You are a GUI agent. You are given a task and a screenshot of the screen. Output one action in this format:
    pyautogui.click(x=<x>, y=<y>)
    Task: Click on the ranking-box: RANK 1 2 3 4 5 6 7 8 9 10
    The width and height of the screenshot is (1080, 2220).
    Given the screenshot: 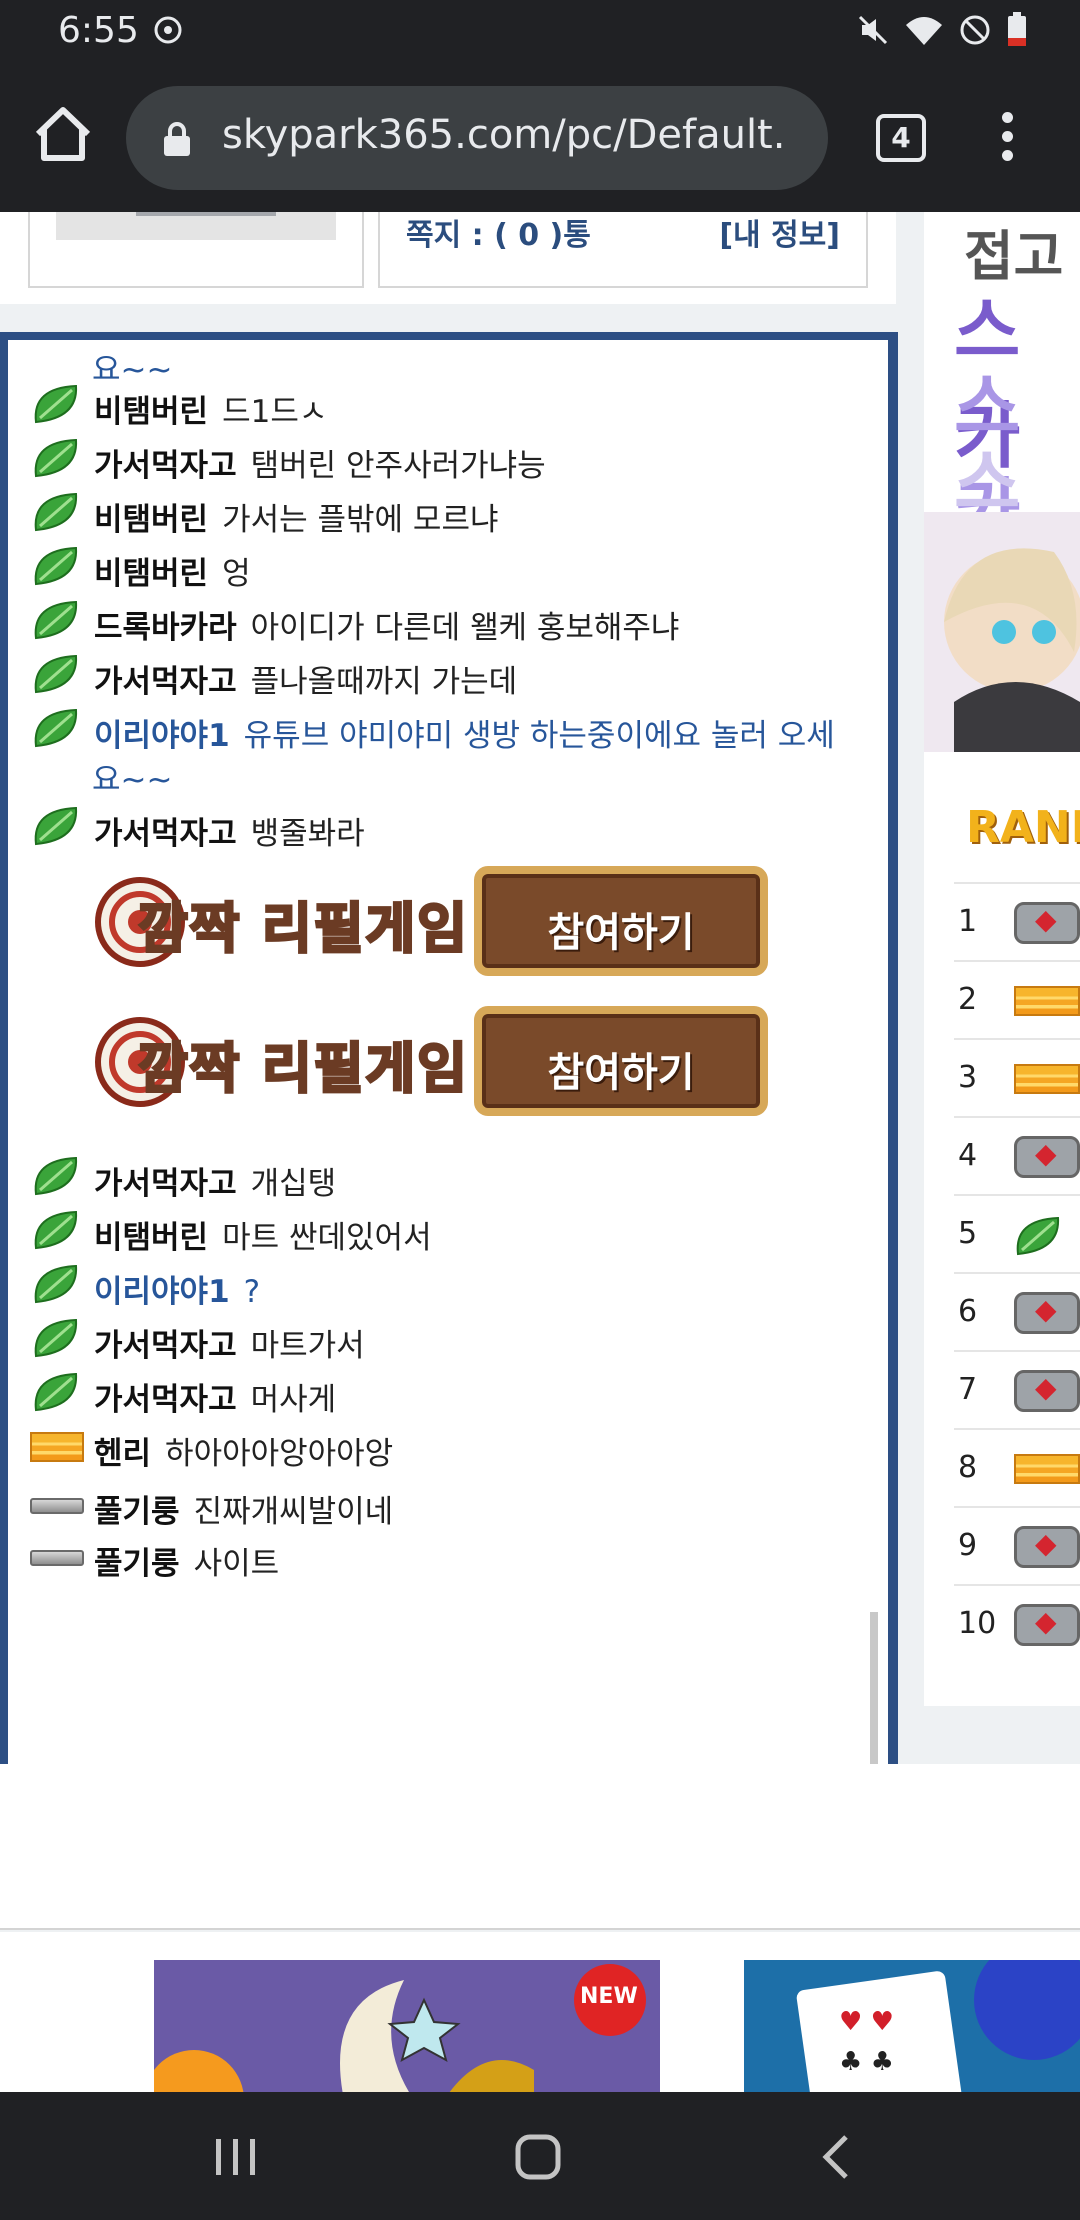 What is the action you would take?
    pyautogui.click(x=1002, y=1244)
    